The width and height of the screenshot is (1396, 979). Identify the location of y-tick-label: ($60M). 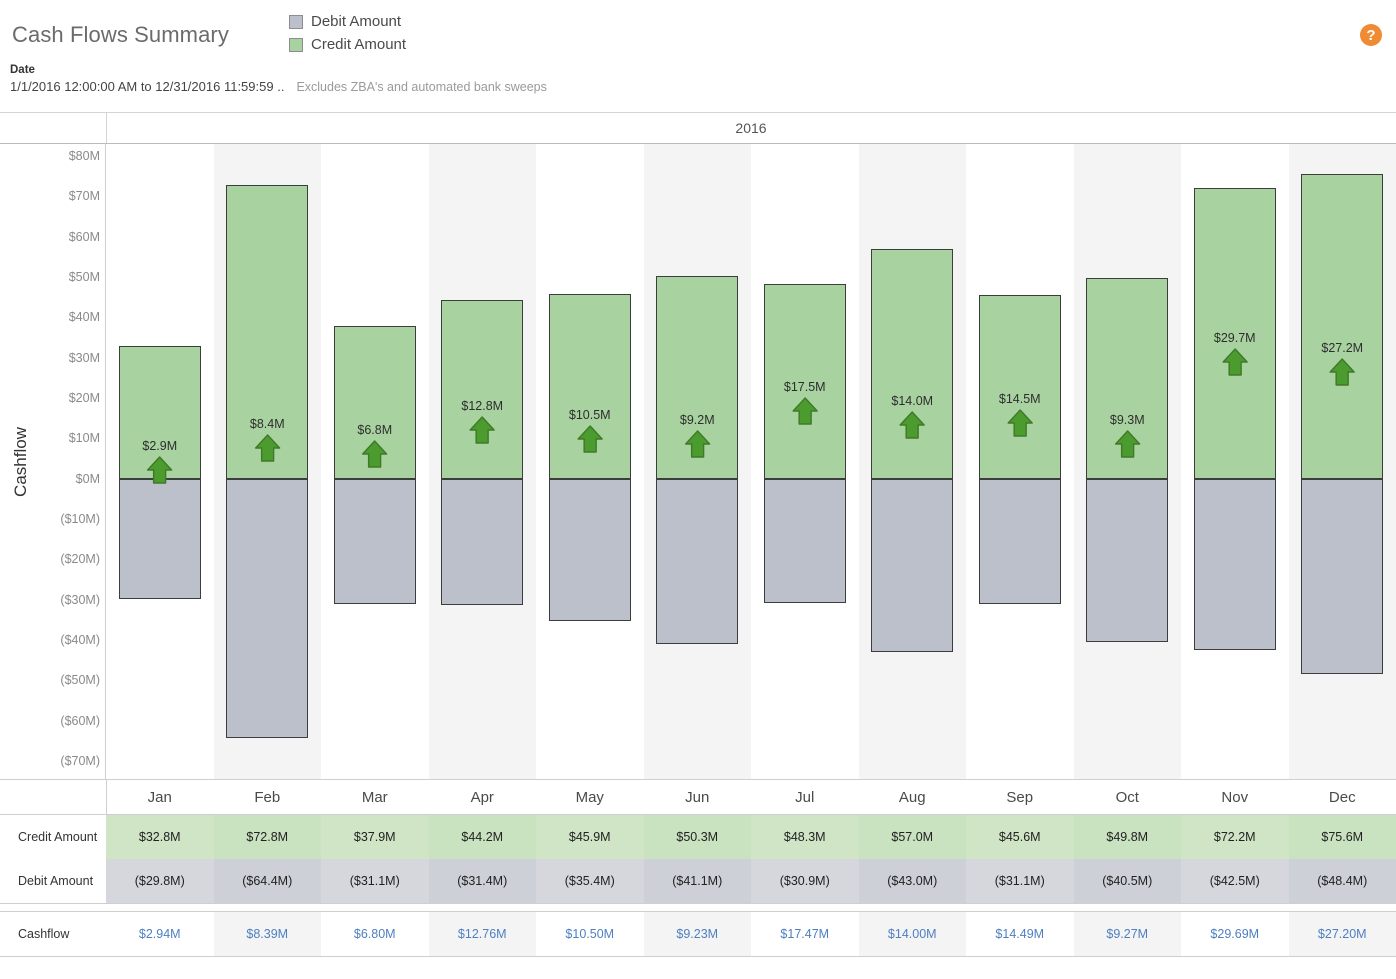
(80, 720).